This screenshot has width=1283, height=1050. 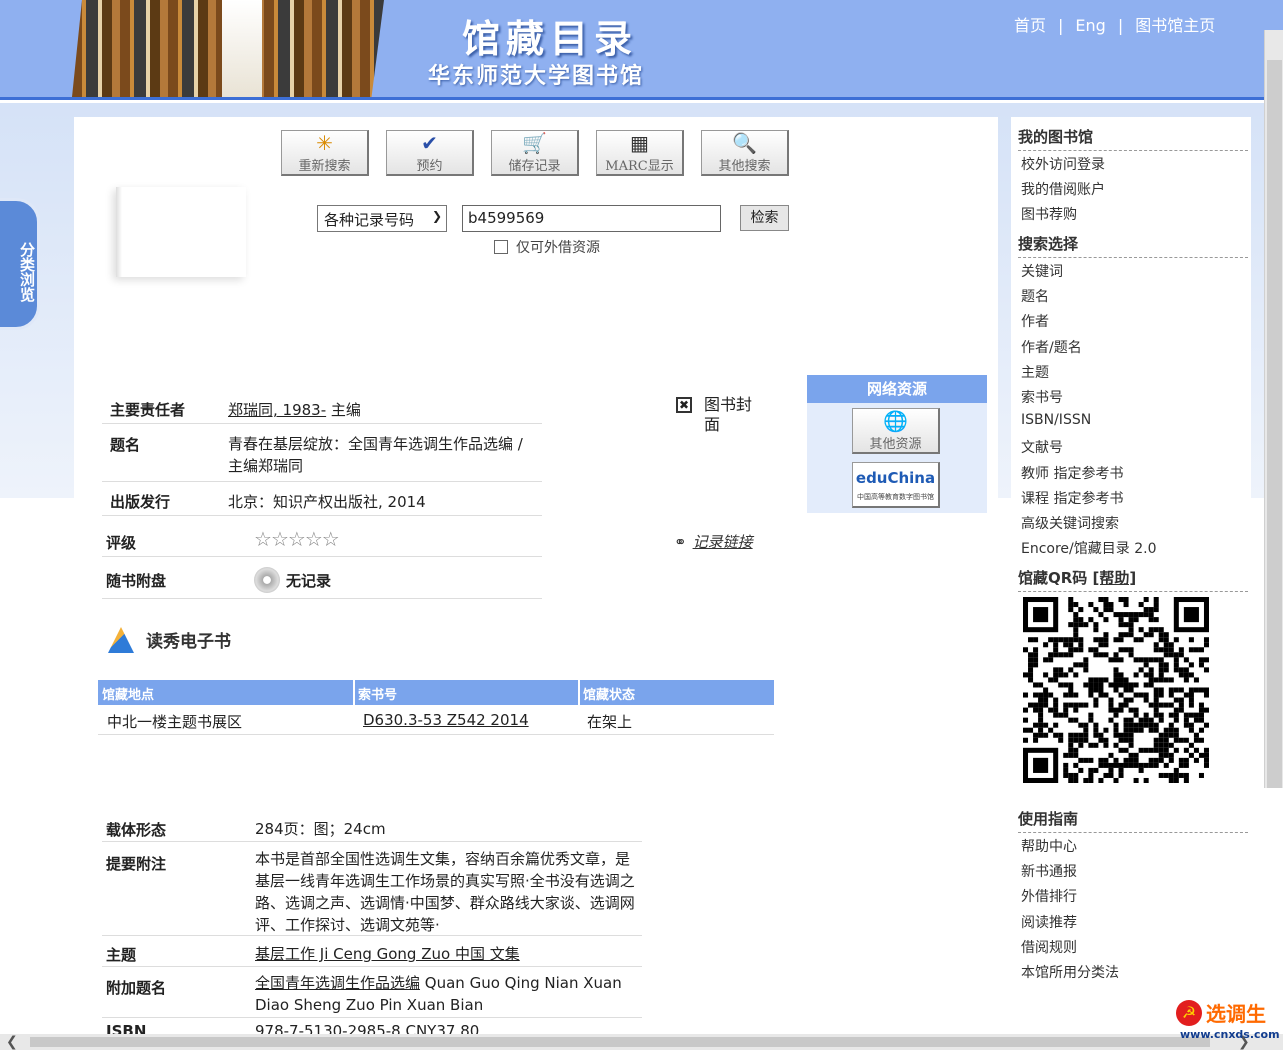 What do you see at coordinates (1030, 25) in the screenshot?
I see `nav-home: 首页` at bounding box center [1030, 25].